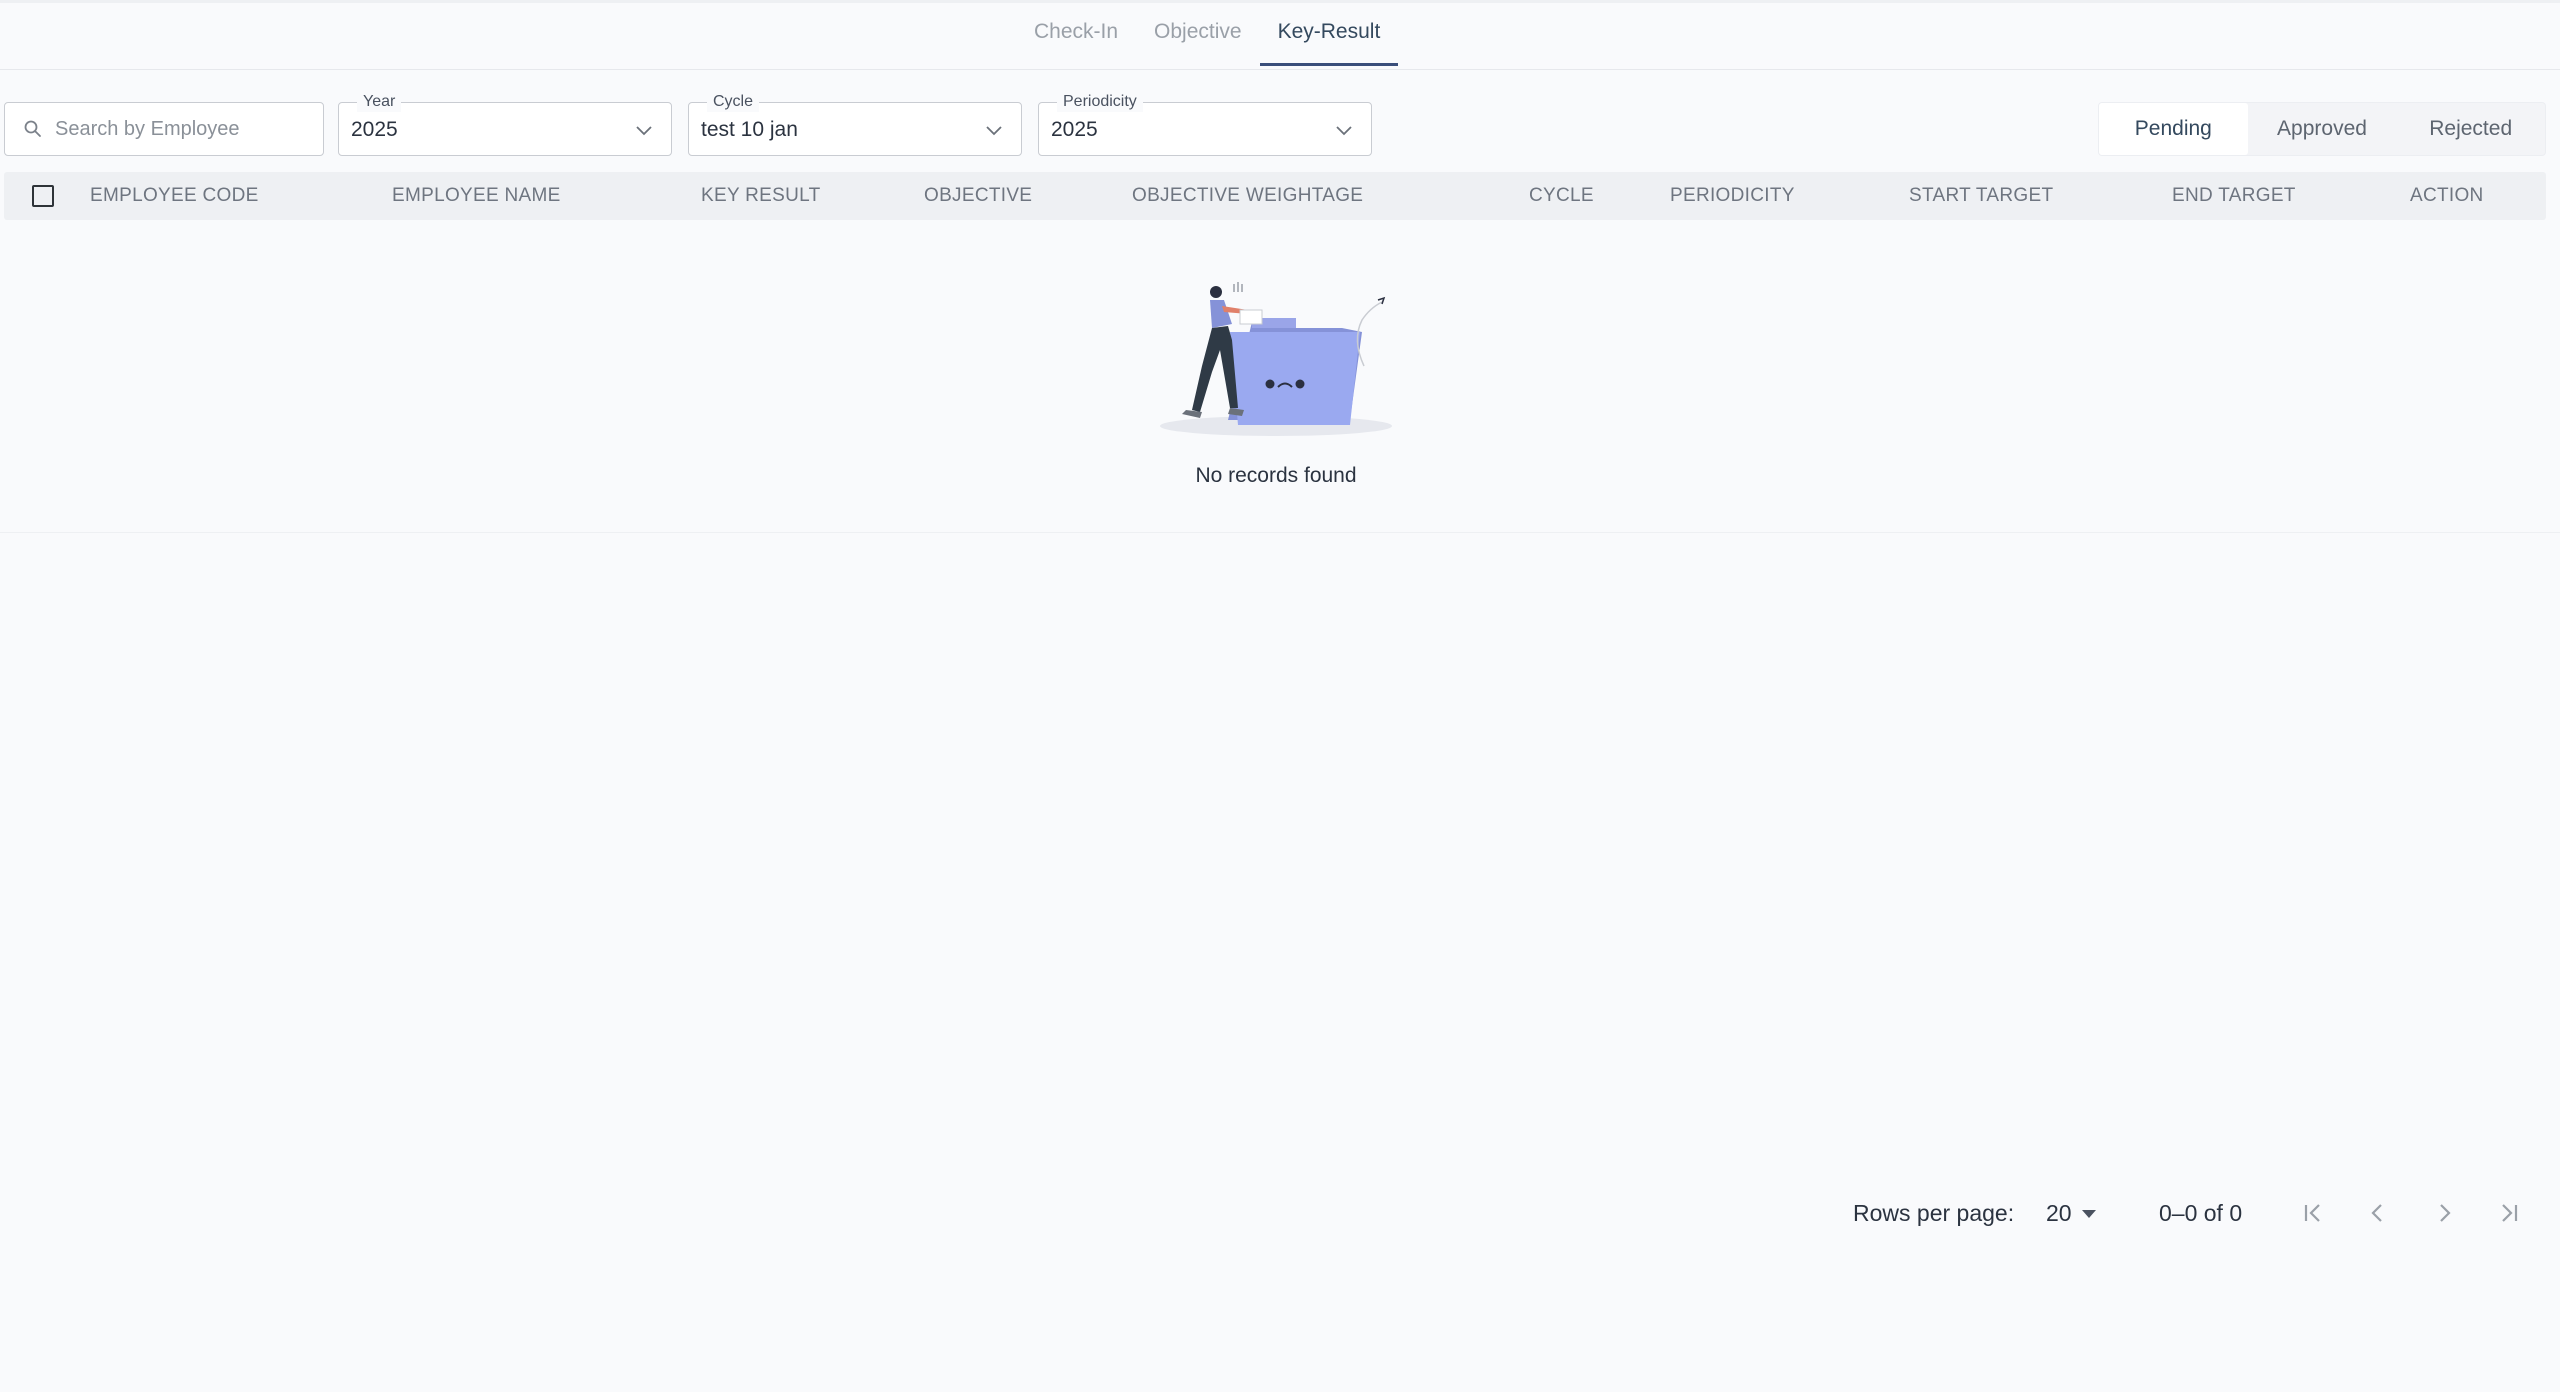 This screenshot has height=1392, width=2560. I want to click on last-page-icon, so click(2510, 1213).